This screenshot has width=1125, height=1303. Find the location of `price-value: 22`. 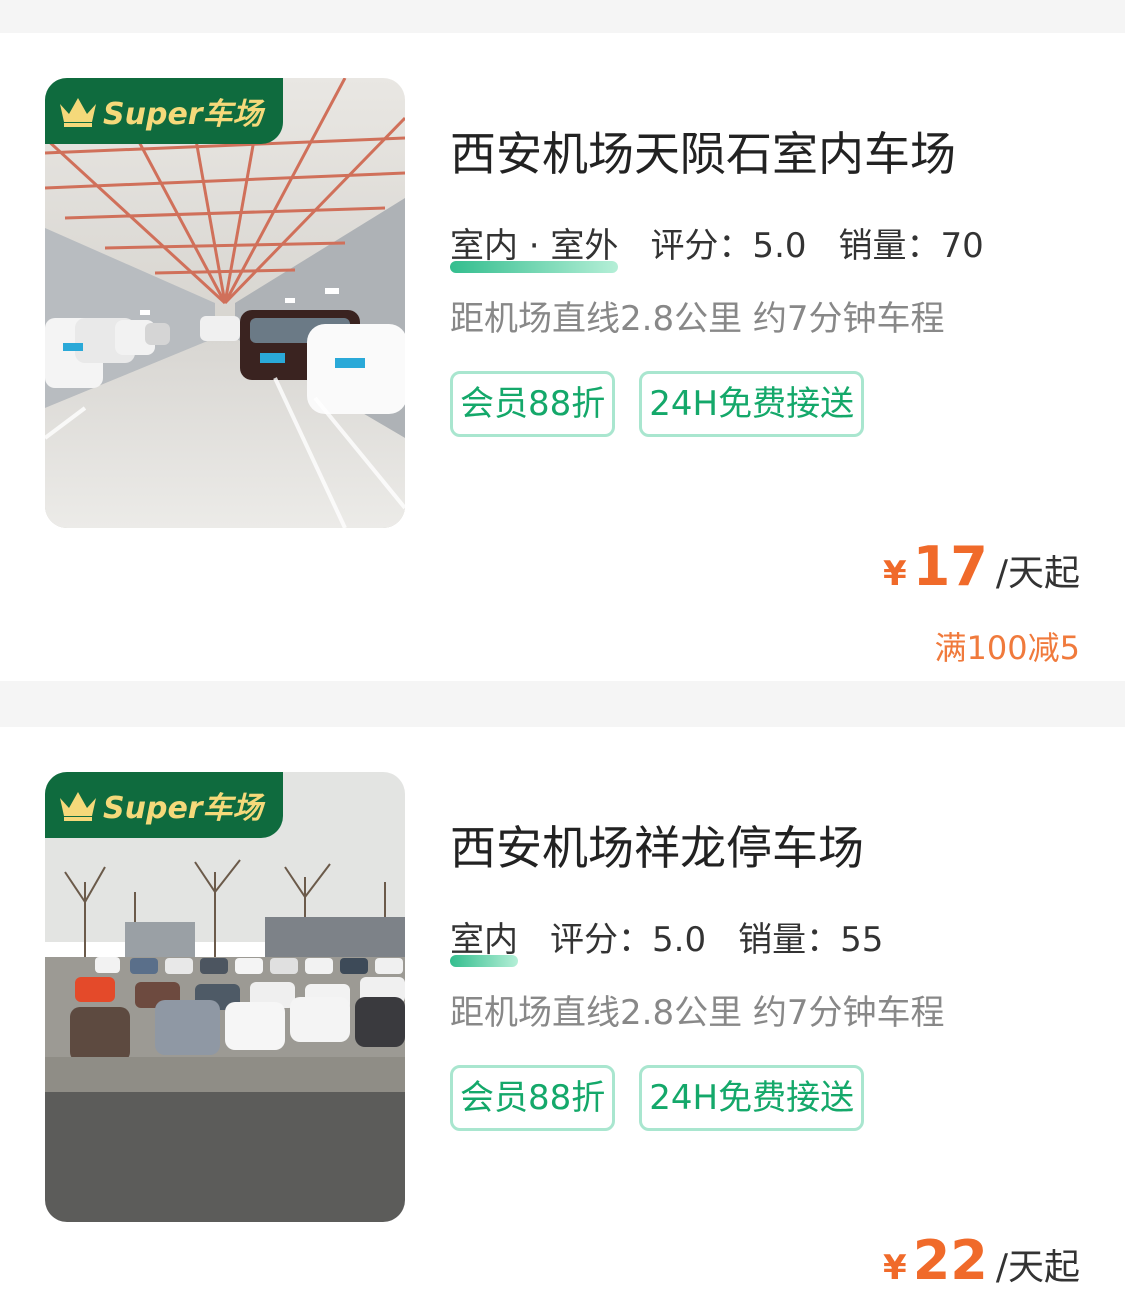

price-value: 22 is located at coordinates (950, 1260).